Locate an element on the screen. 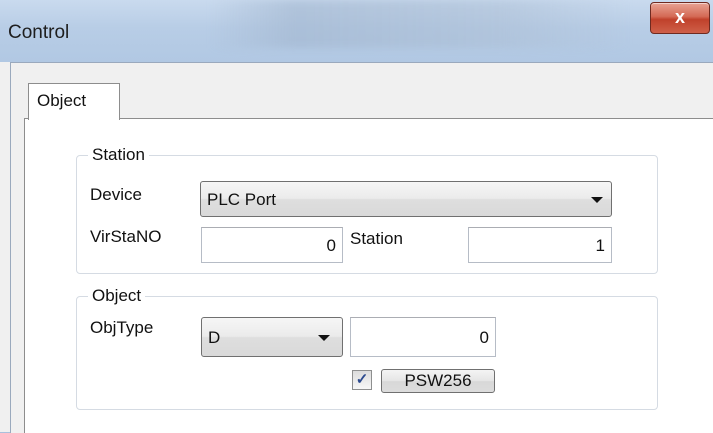  object-group-title: Object is located at coordinates (117, 296).